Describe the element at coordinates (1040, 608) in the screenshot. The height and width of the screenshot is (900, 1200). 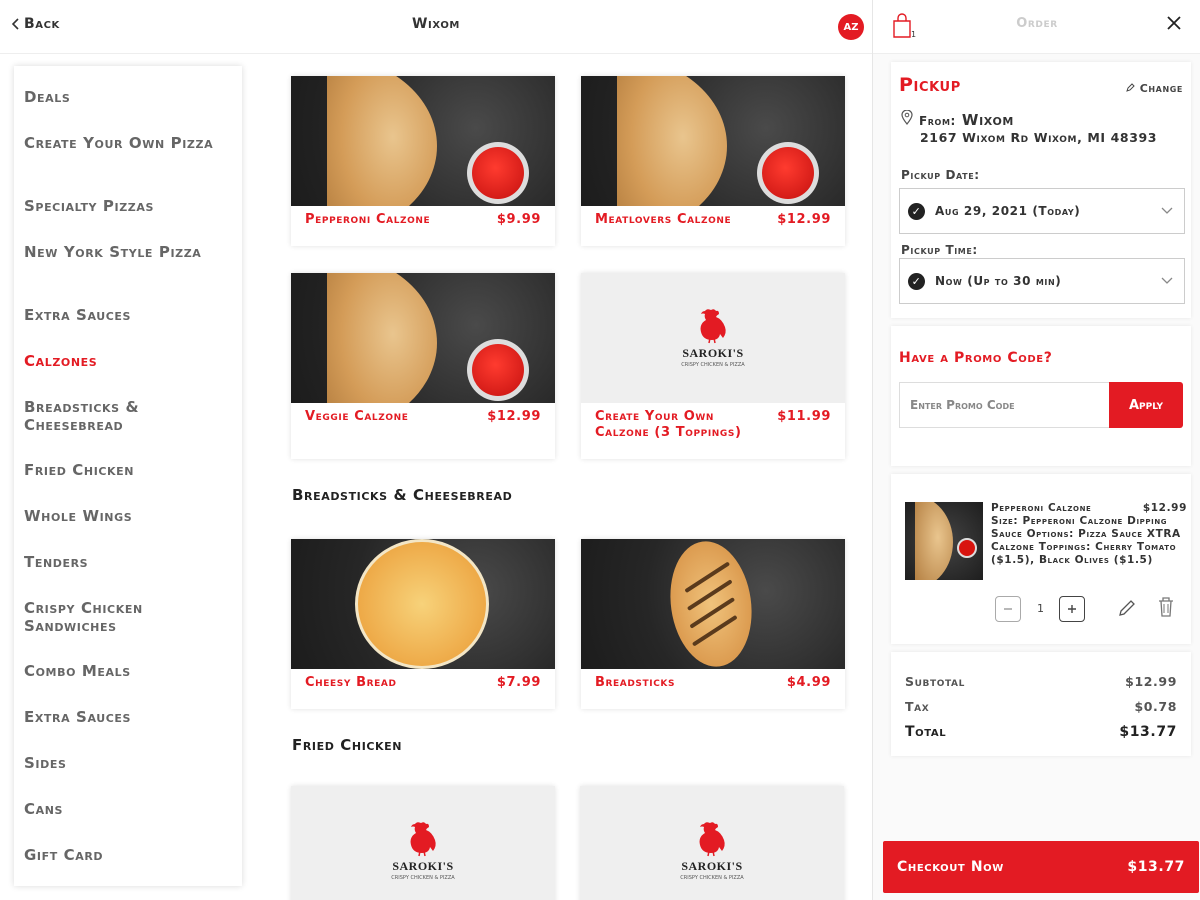
I see `quantity-value: 1` at that location.